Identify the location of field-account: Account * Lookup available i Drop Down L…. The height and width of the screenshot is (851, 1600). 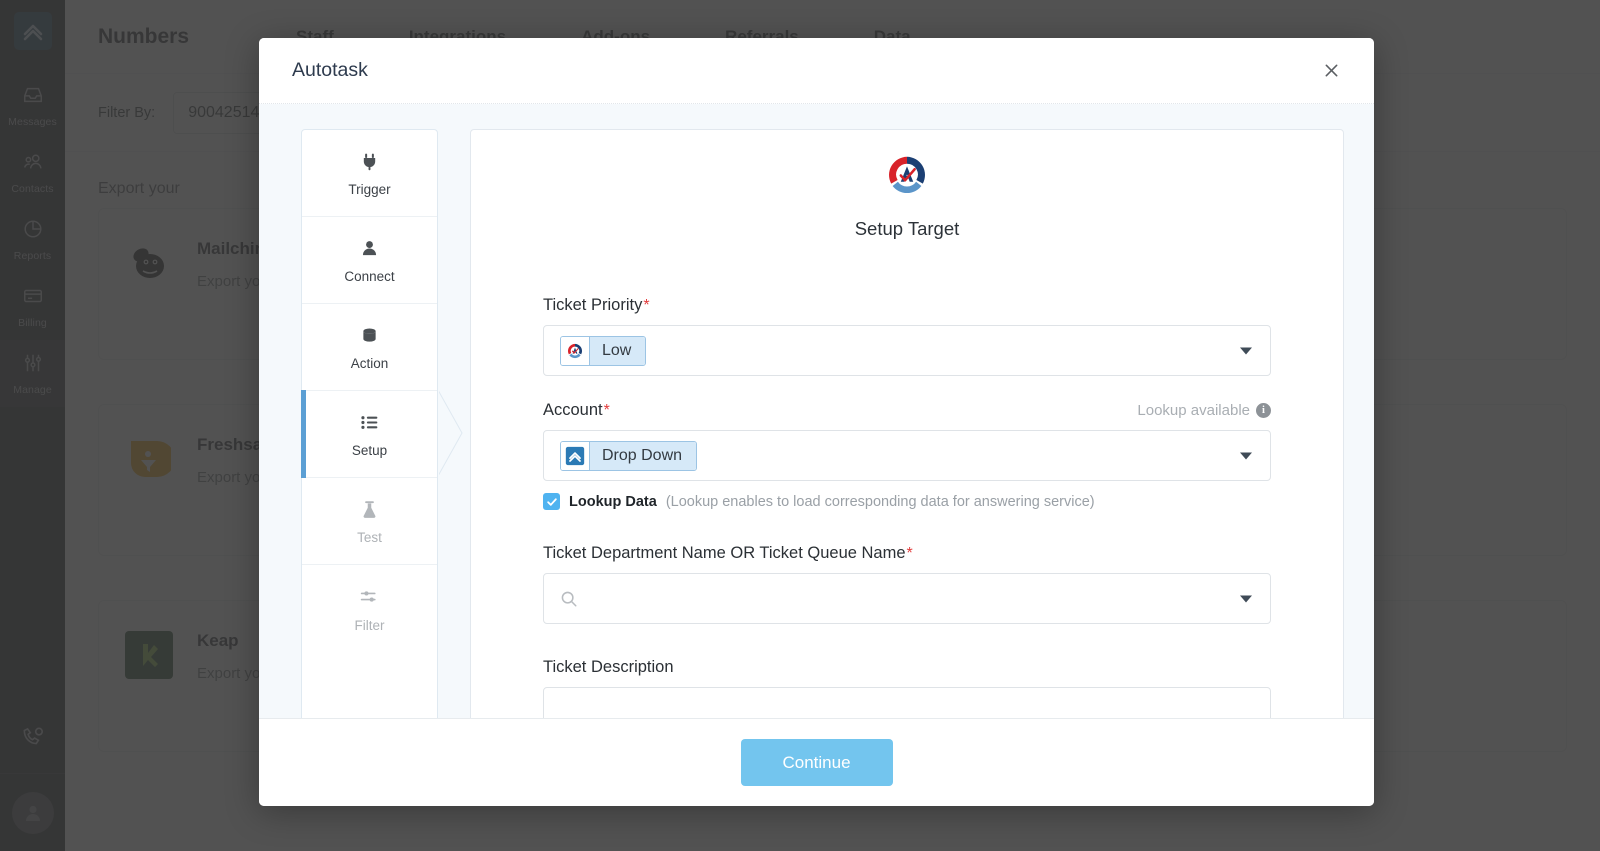
(907, 455).